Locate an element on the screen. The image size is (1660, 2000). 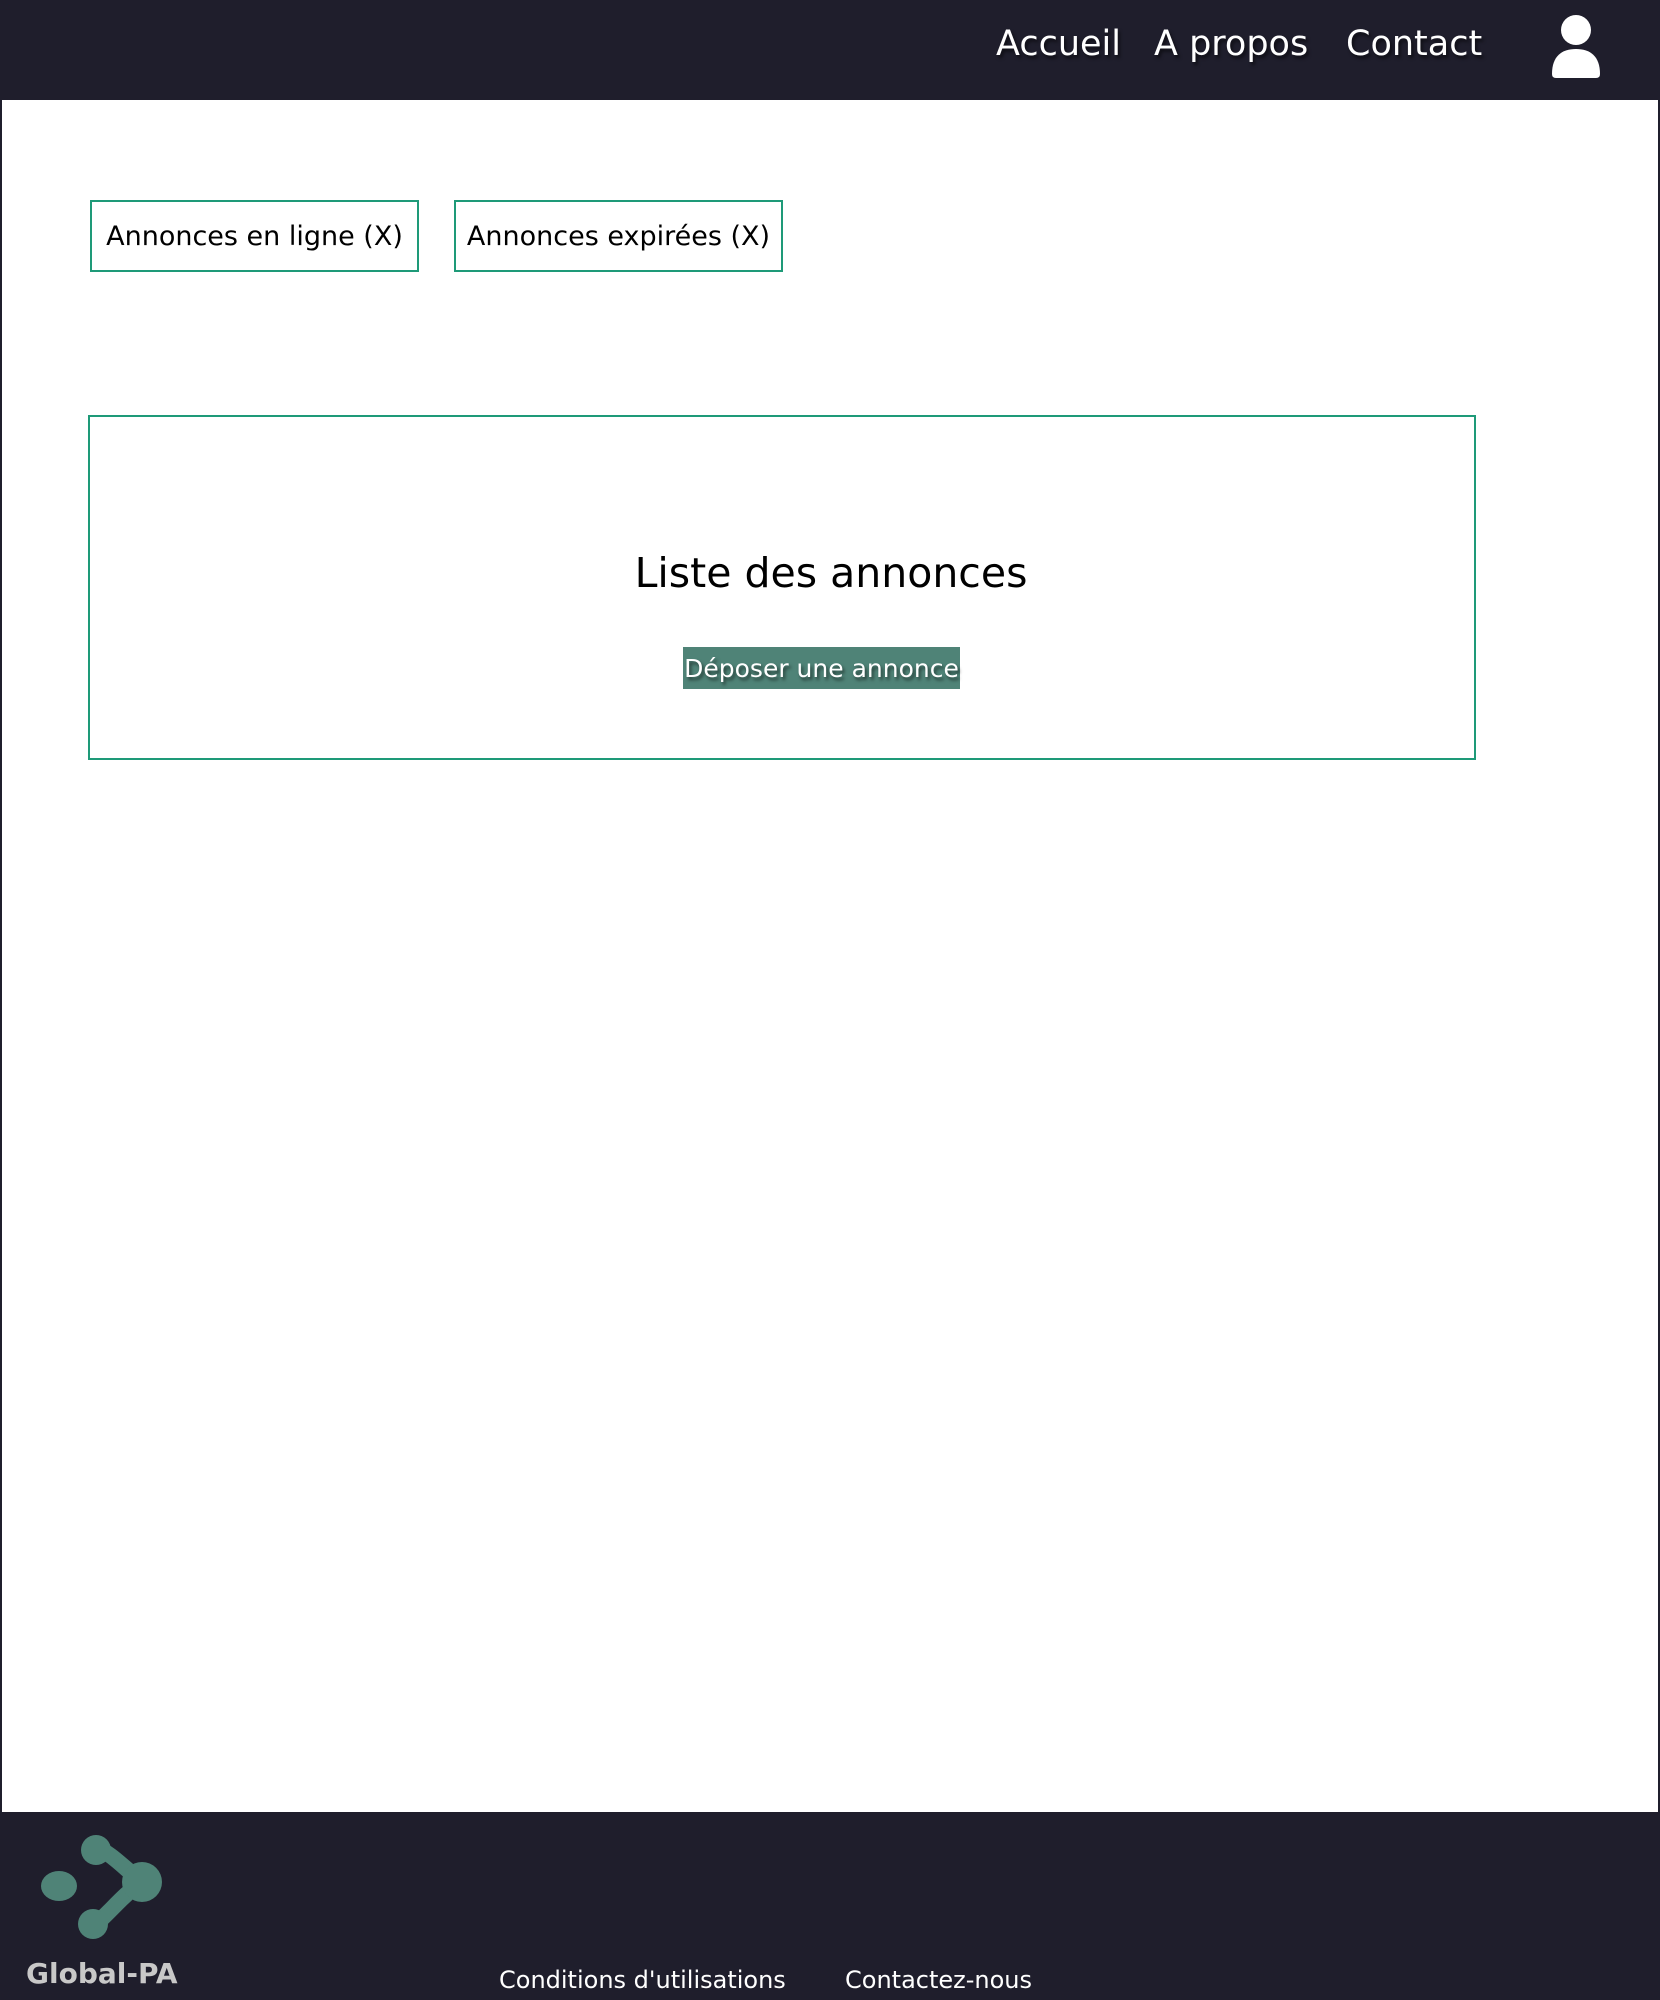
post-ad-button-label: Déposer une annonce is located at coordinates (821, 668).